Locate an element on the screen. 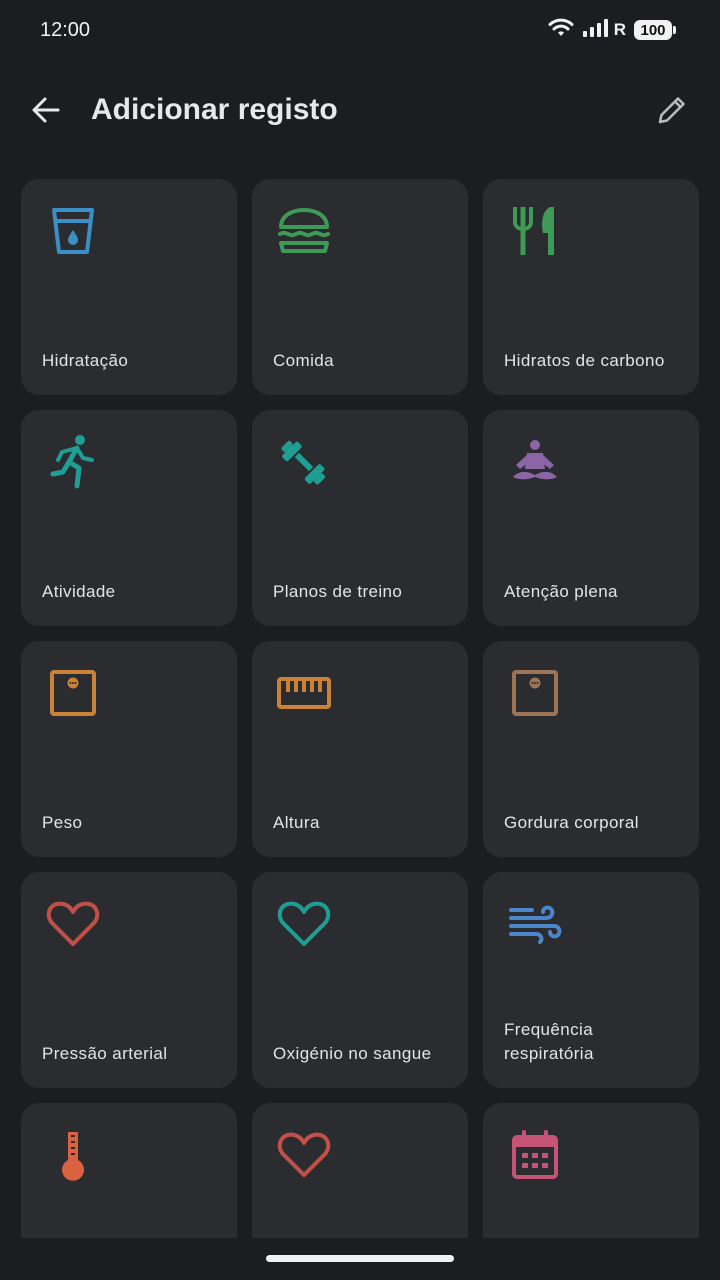 The image size is (720, 1280). tile-atencao-plena: Atenção plena is located at coordinates (591, 518).